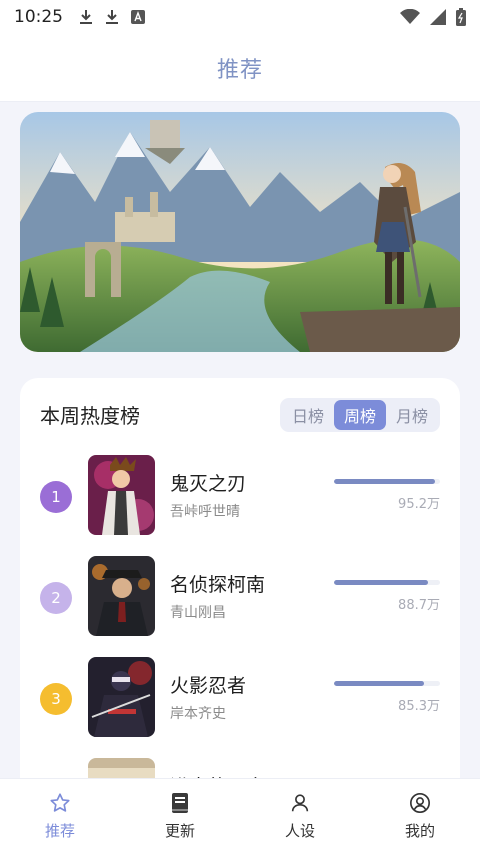 The image size is (480, 853). What do you see at coordinates (240, 598) in the screenshot?
I see `ranking-item-2: 2 名侦探柯南 青山刚昌 88.7万` at bounding box center [240, 598].